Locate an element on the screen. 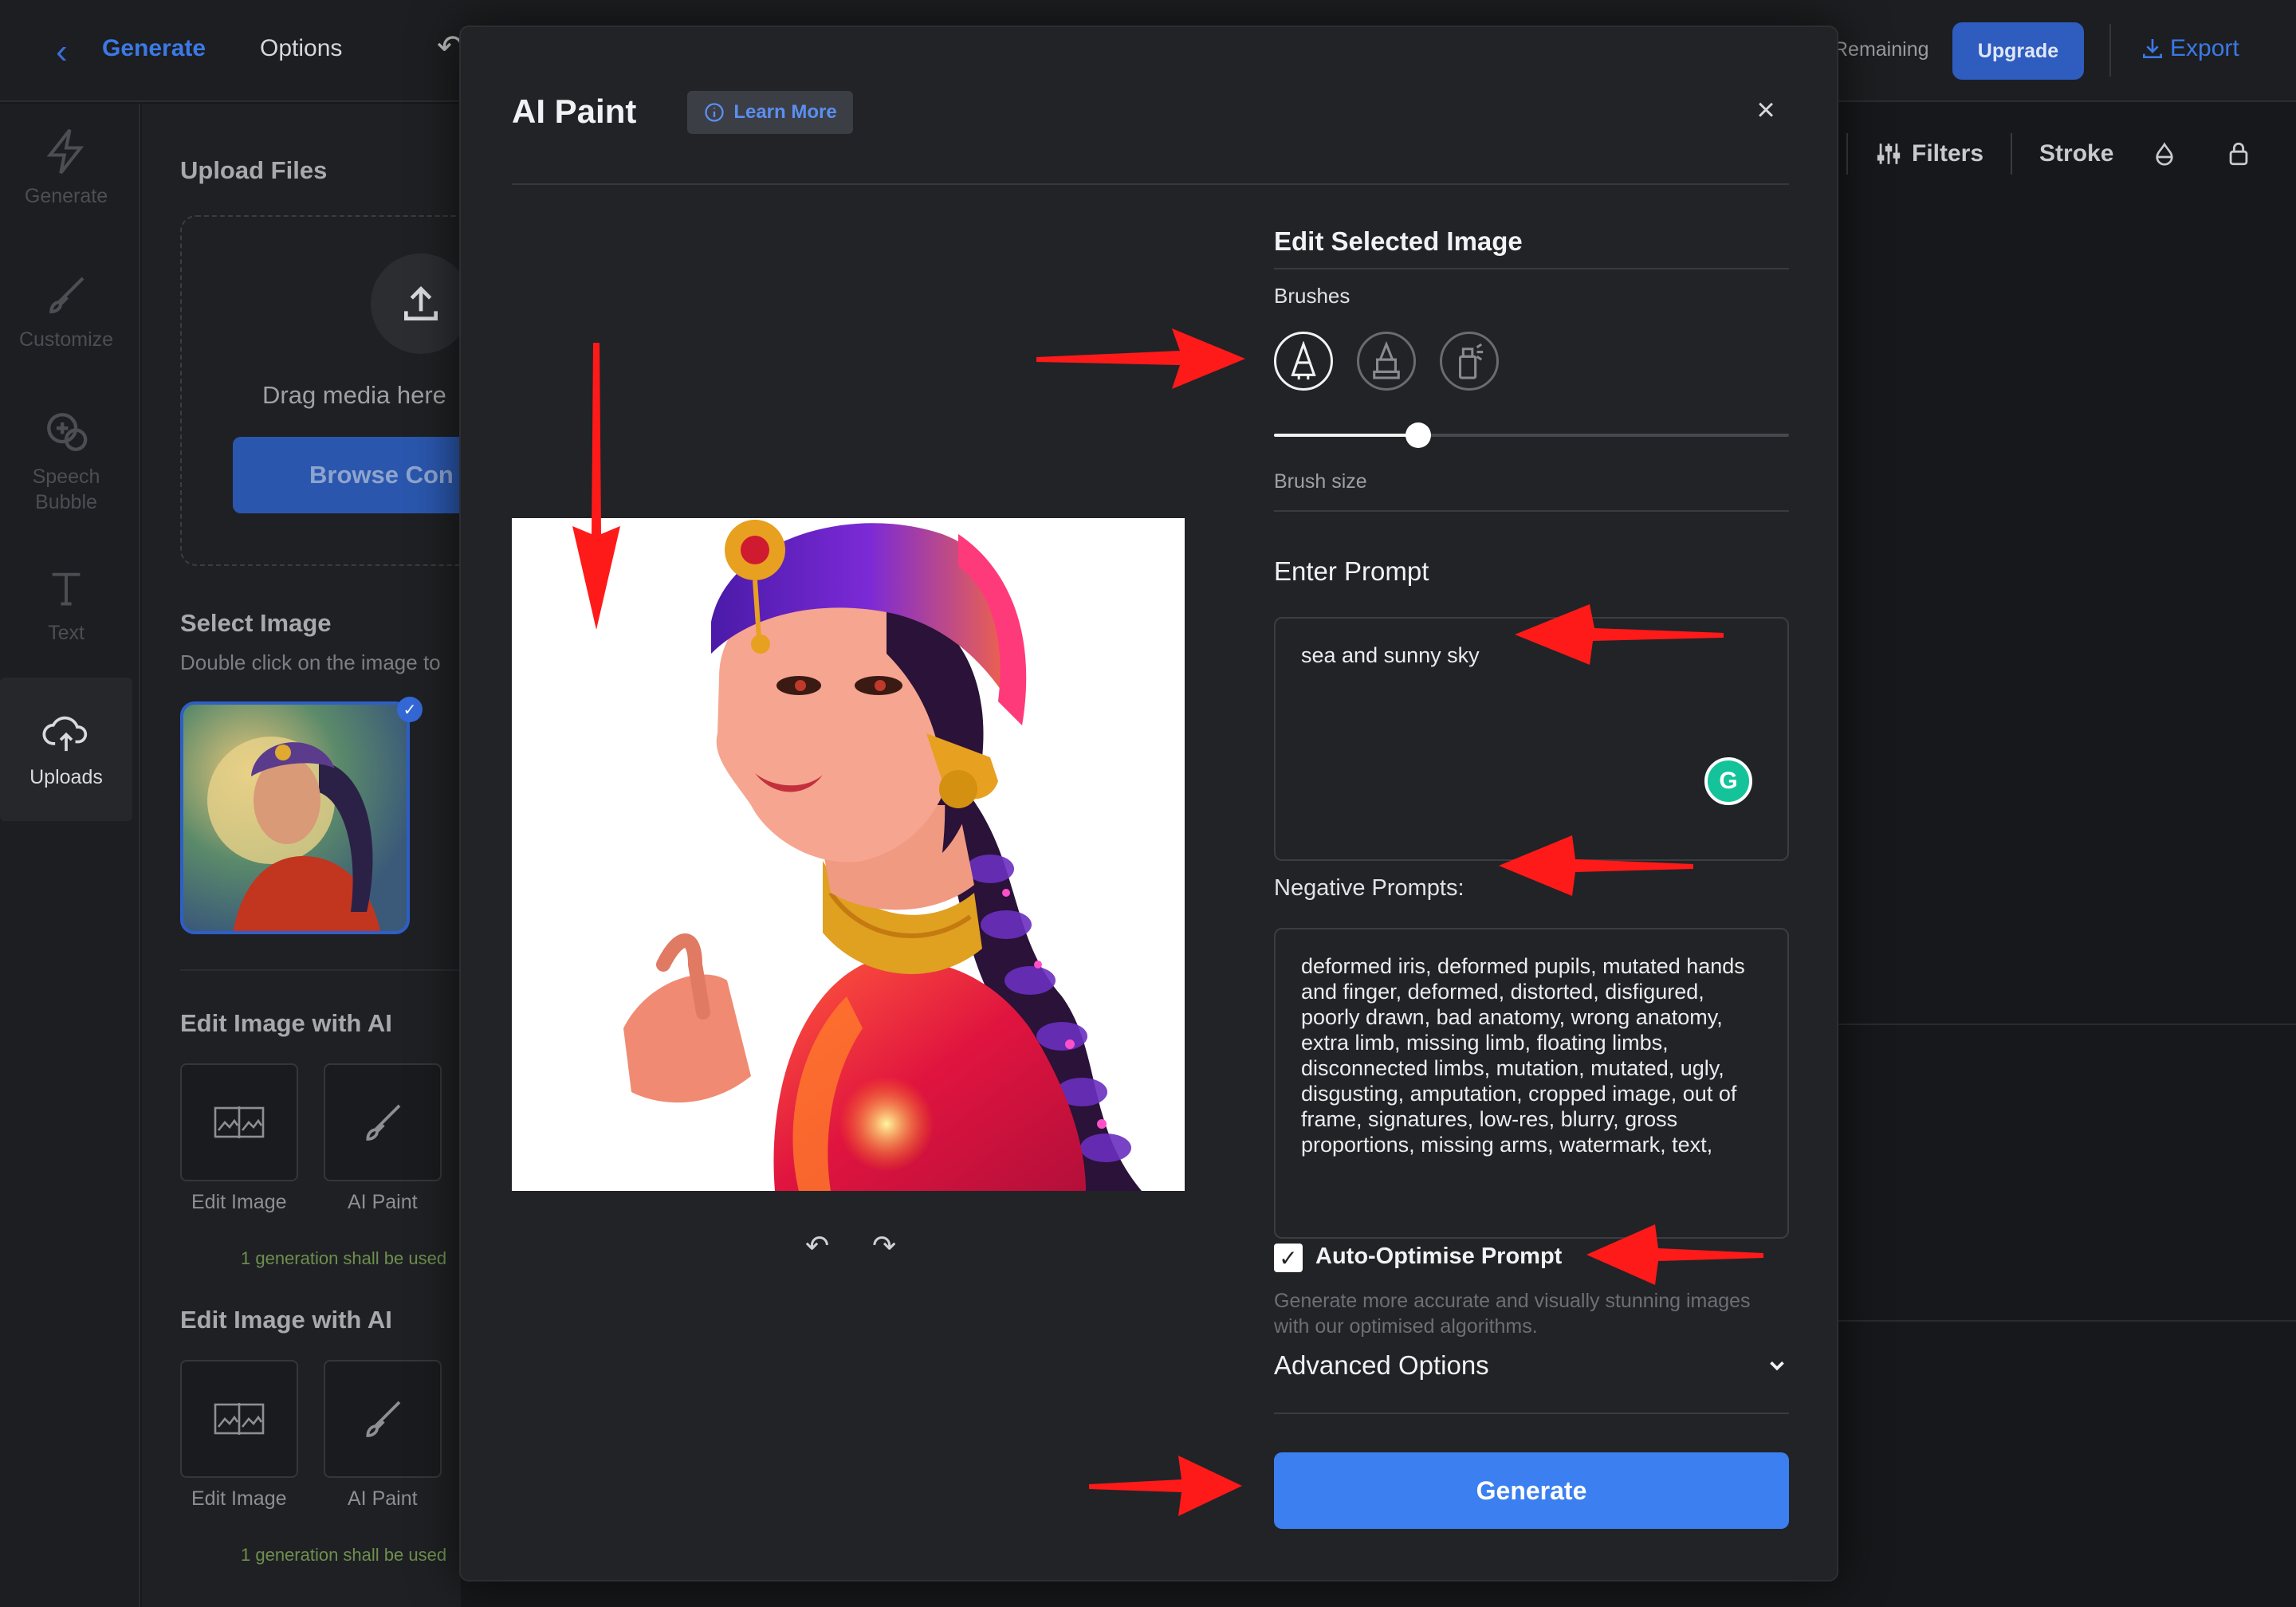 The width and height of the screenshot is (2296, 1607). info-icon is located at coordinates (714, 112).